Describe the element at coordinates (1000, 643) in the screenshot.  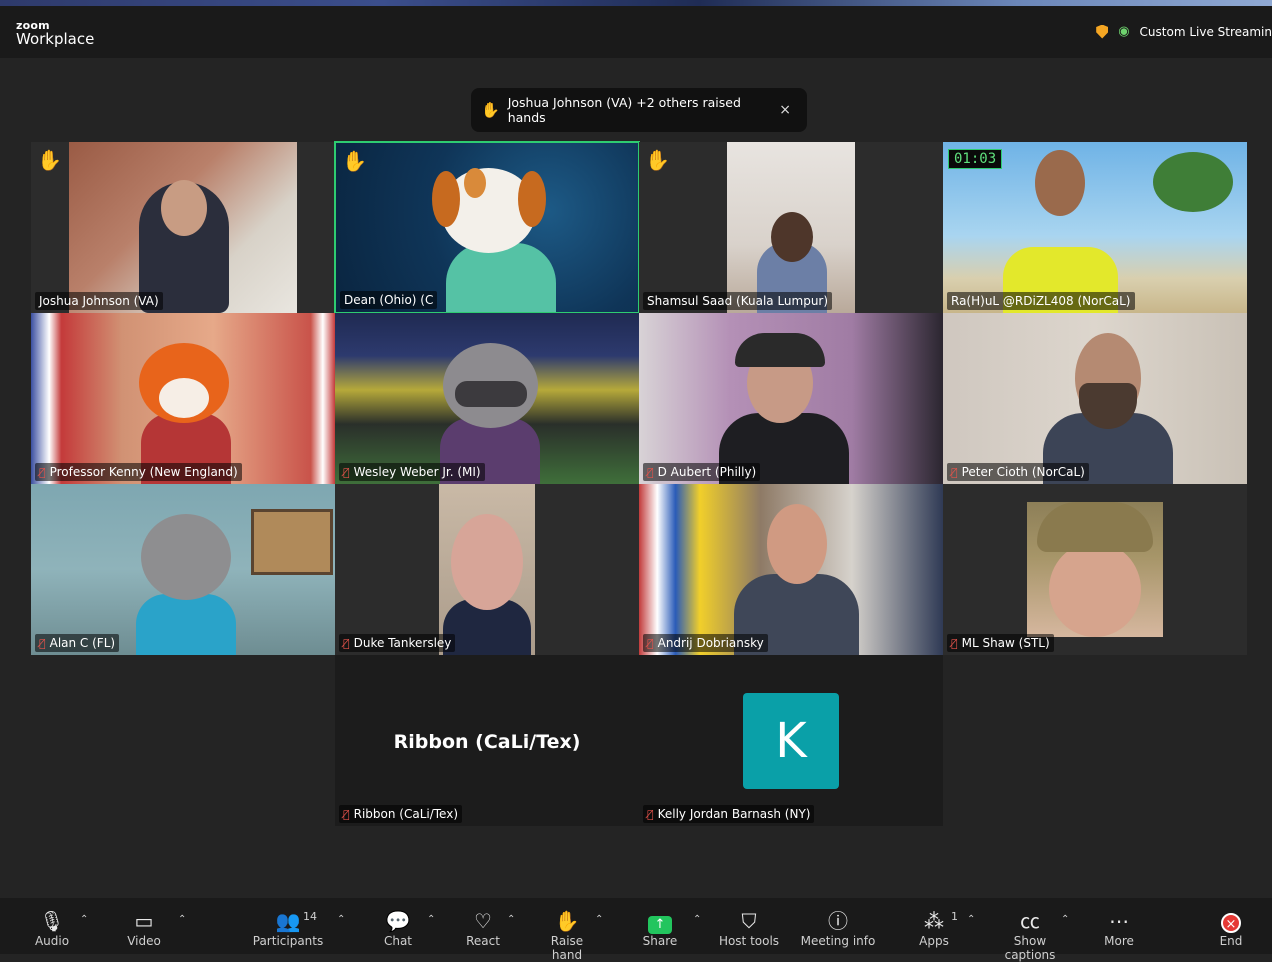
I see `participant-name: 🎙̸ ML Shaw (STL)` at that location.